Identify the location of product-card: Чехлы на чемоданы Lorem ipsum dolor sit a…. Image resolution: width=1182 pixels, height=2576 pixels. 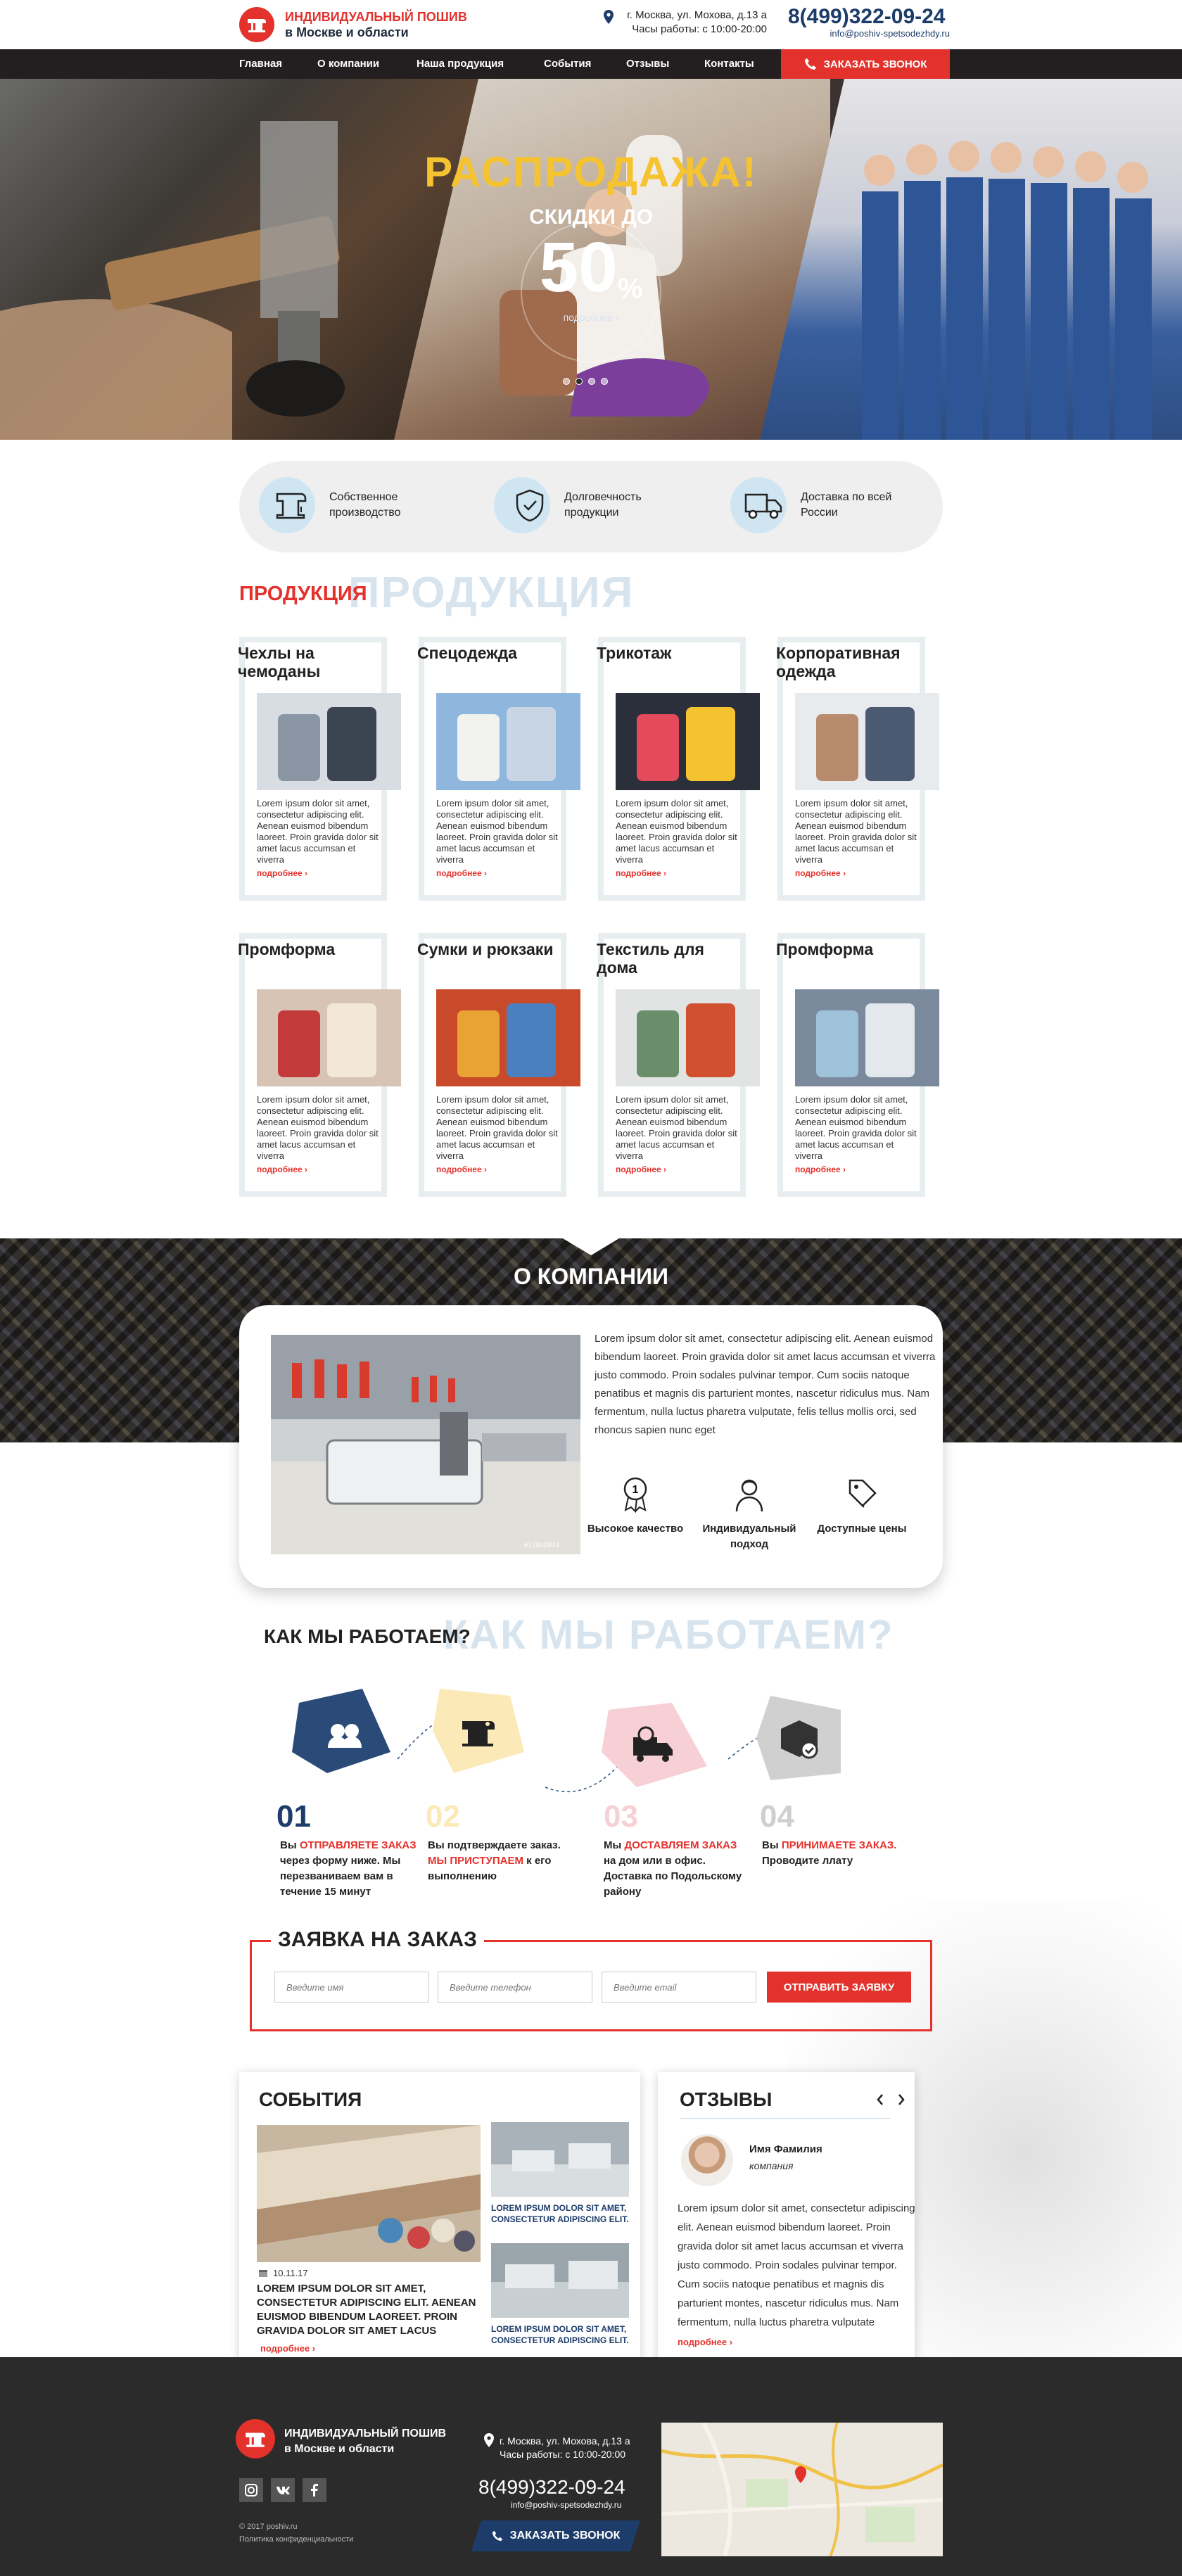
(319, 770).